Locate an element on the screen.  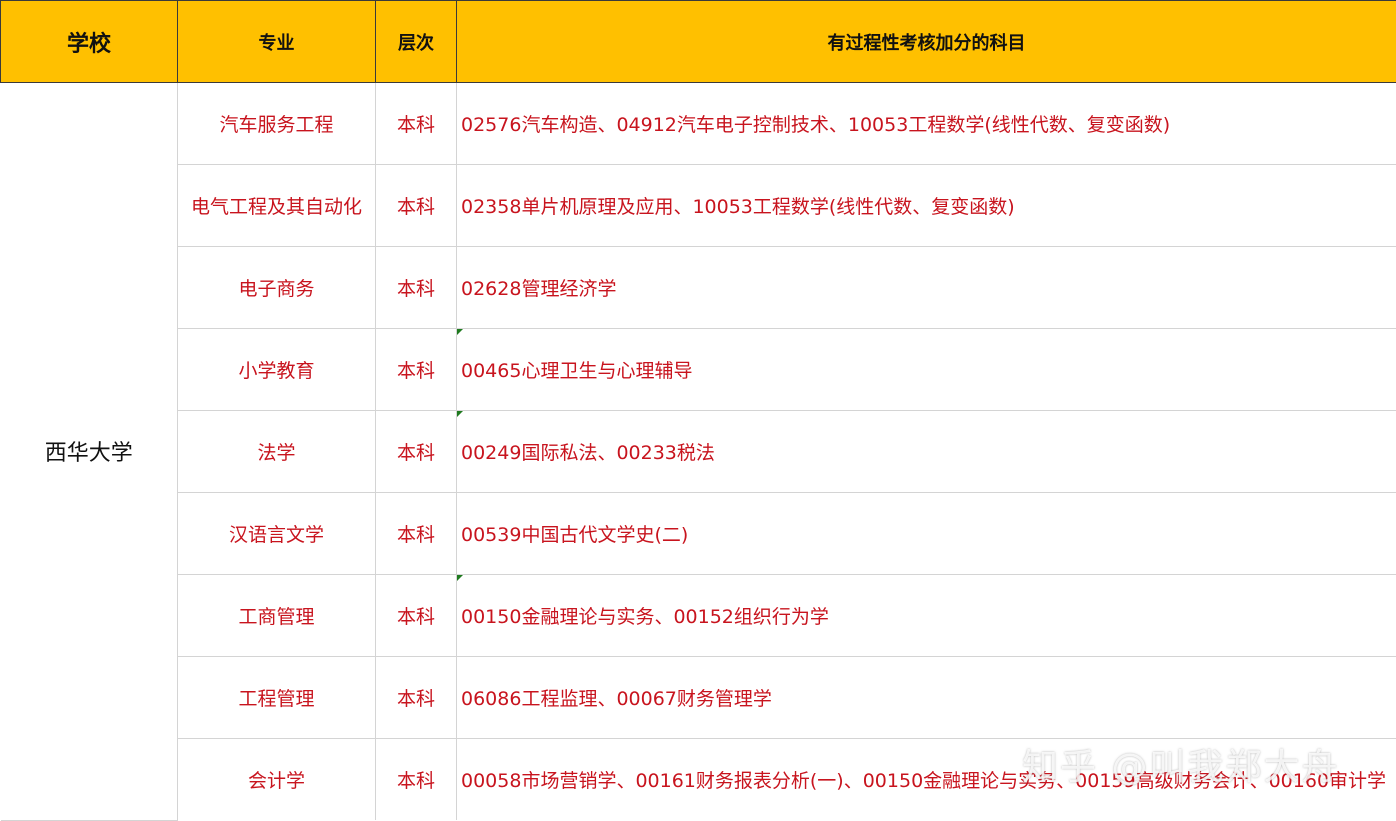
major-cell: 工商管理 is located at coordinates (276, 615).